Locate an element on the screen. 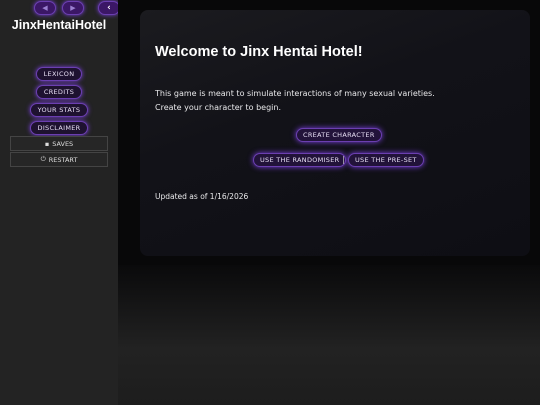 The image size is (540, 405). power-icon: ⏻ is located at coordinates (43, 159).